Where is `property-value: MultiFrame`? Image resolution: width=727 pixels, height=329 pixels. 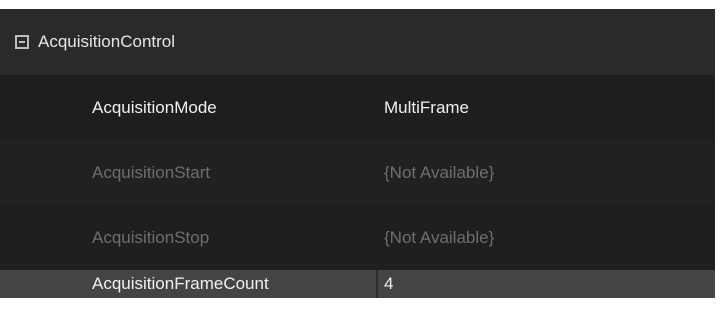
property-value: MultiFrame is located at coordinates (426, 107).